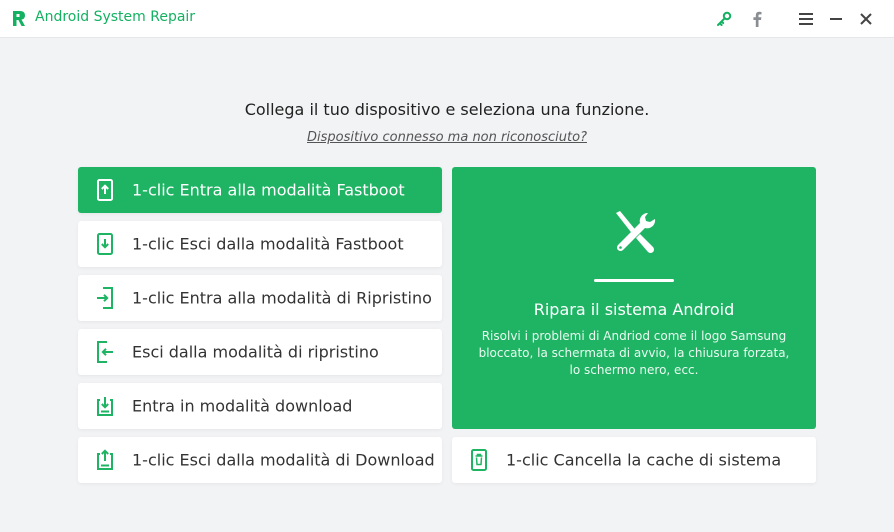 Image resolution: width=894 pixels, height=532 pixels. I want to click on enter-recovery-button: 1-clic Entra alla modalità di Ripristino, so click(260, 298).